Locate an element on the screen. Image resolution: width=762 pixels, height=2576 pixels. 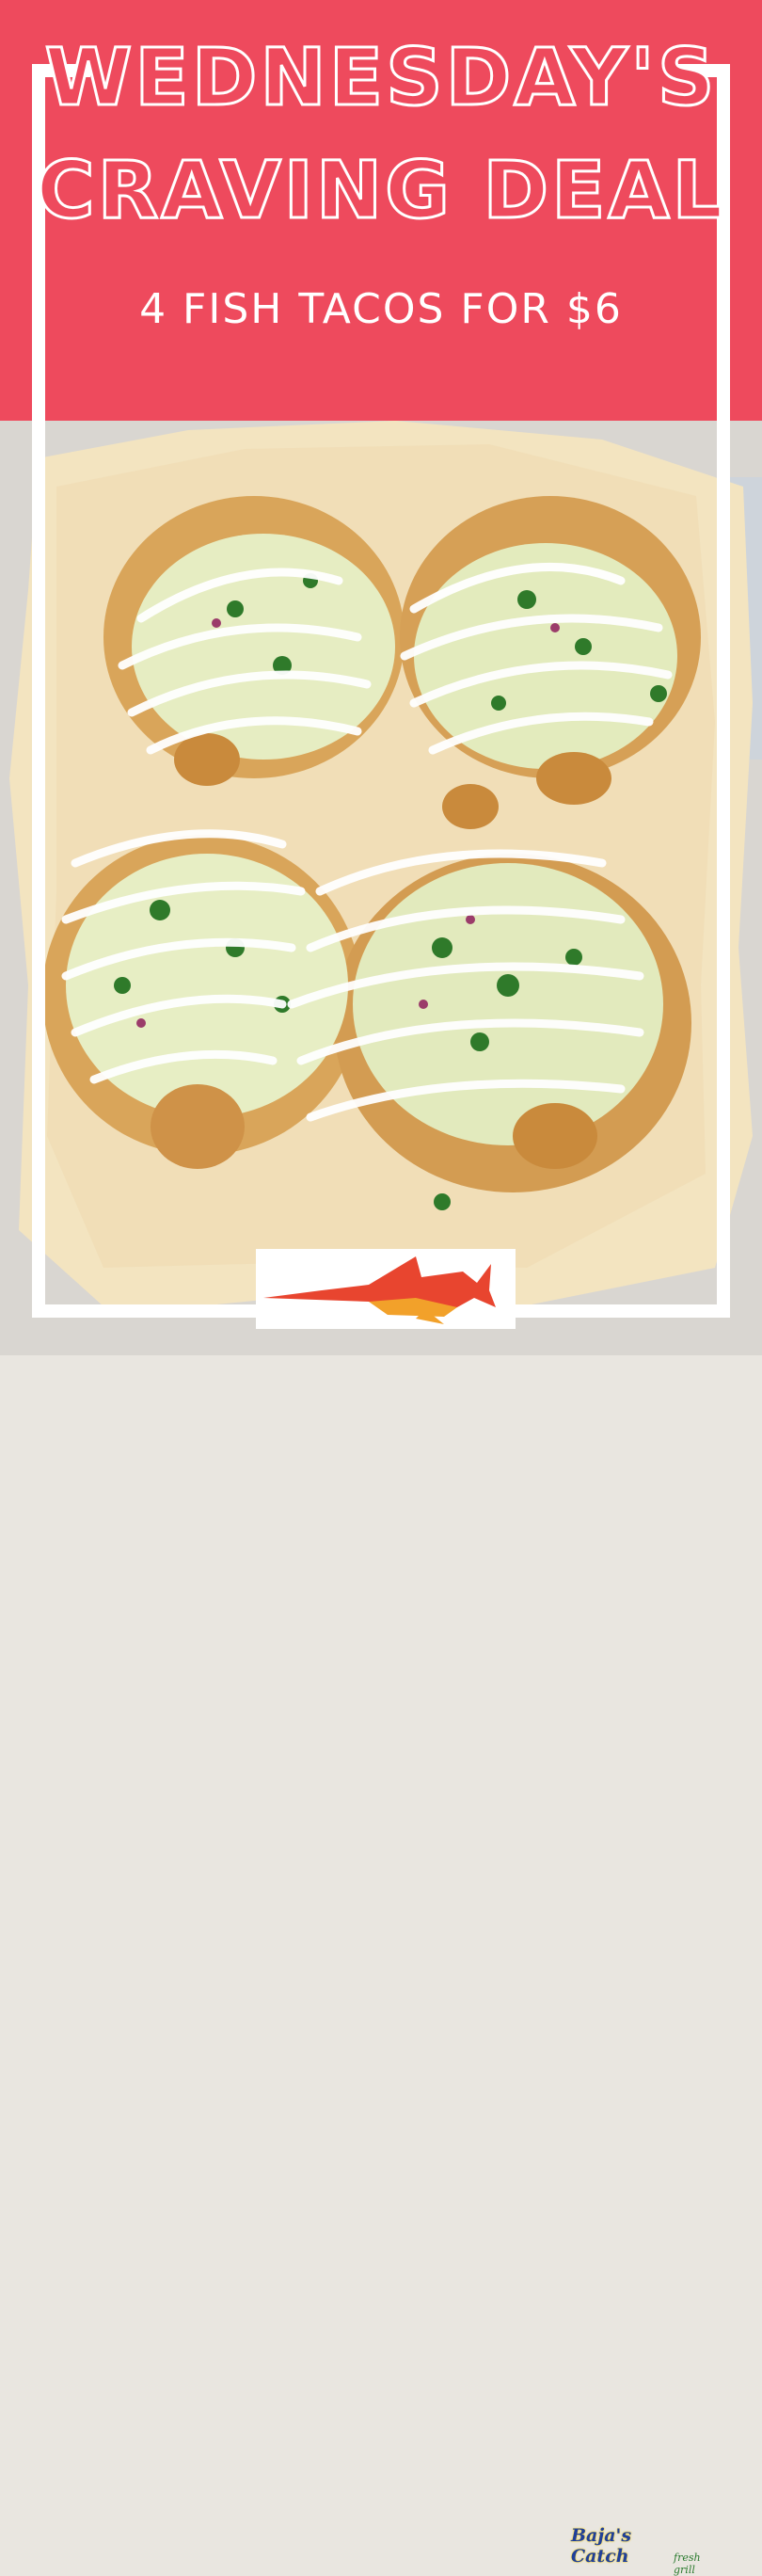
offer-text: 4 FISH TACOS FOR $6 is located at coordinates (381, 309).